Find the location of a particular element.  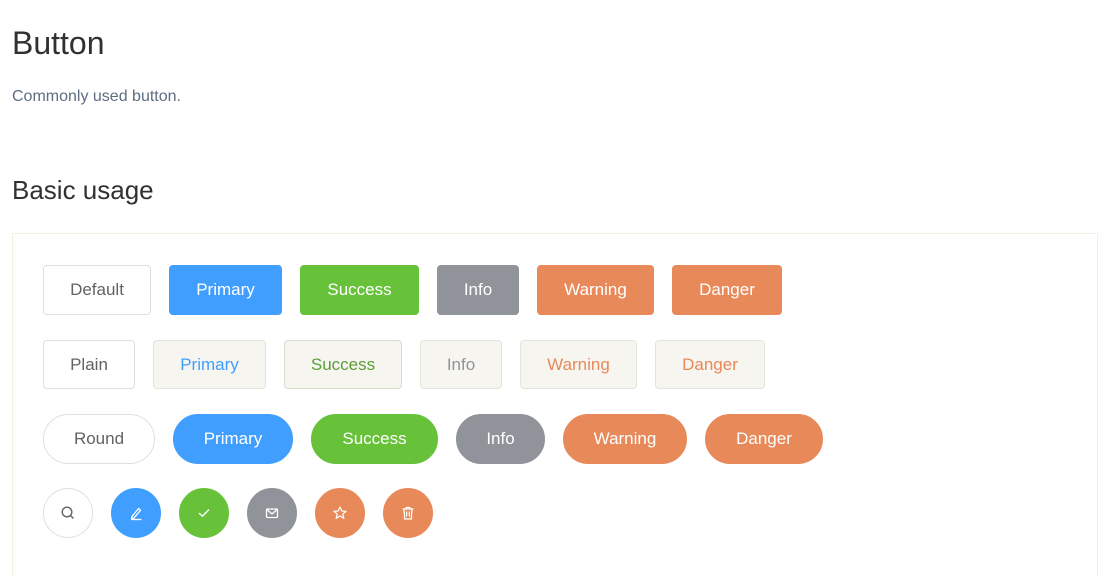

circle-star-button is located at coordinates (340, 513).